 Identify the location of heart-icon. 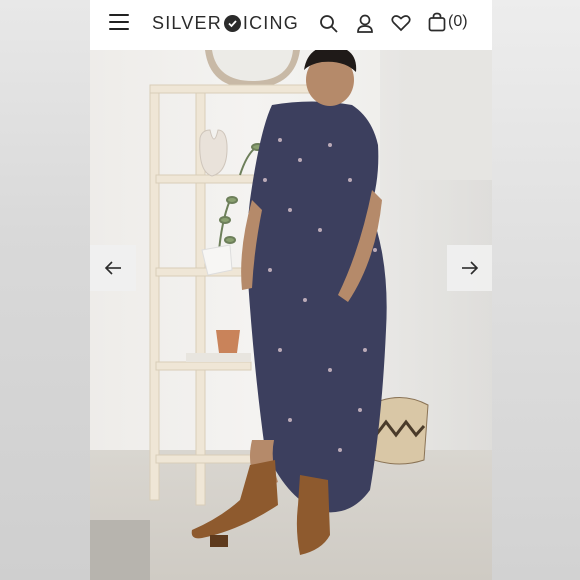
(401, 23).